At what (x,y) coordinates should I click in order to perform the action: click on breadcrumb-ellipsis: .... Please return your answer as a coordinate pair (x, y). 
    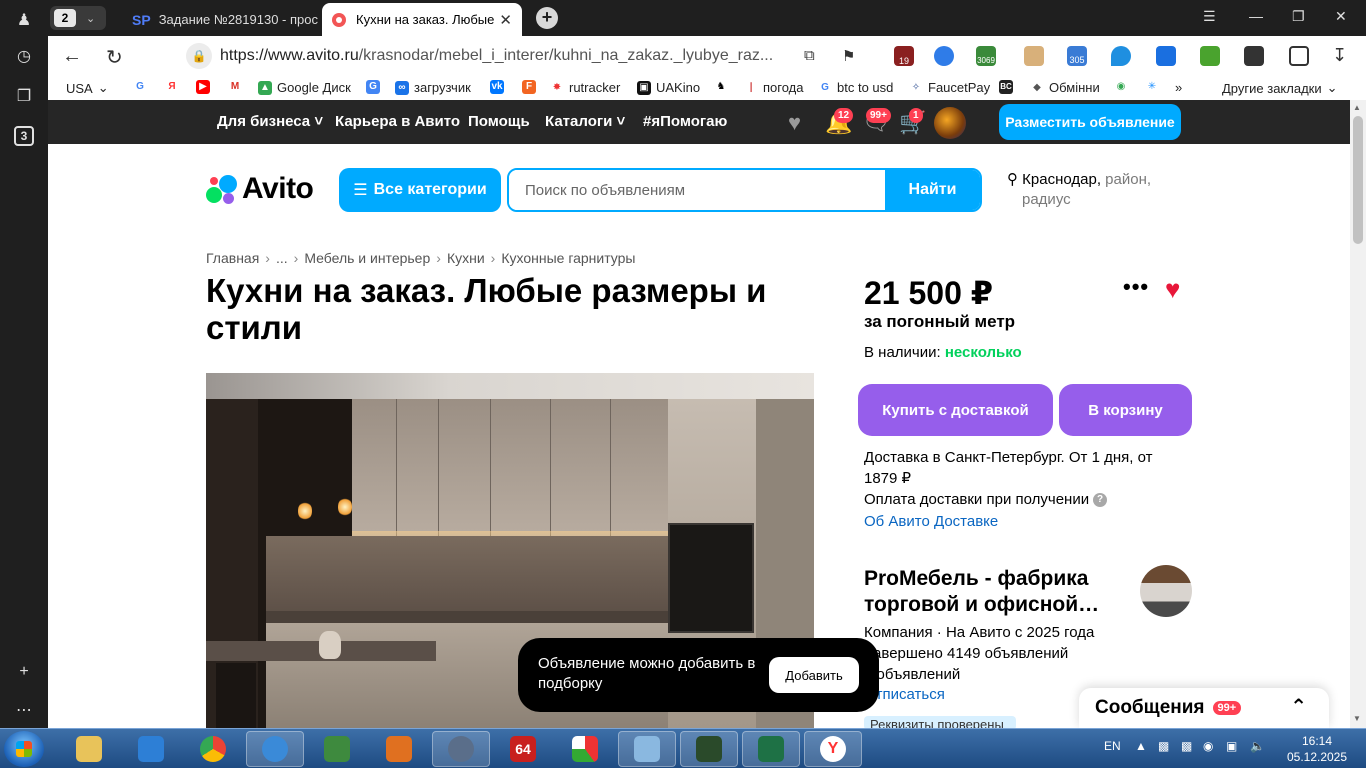
    Looking at the image, I should click on (282, 258).